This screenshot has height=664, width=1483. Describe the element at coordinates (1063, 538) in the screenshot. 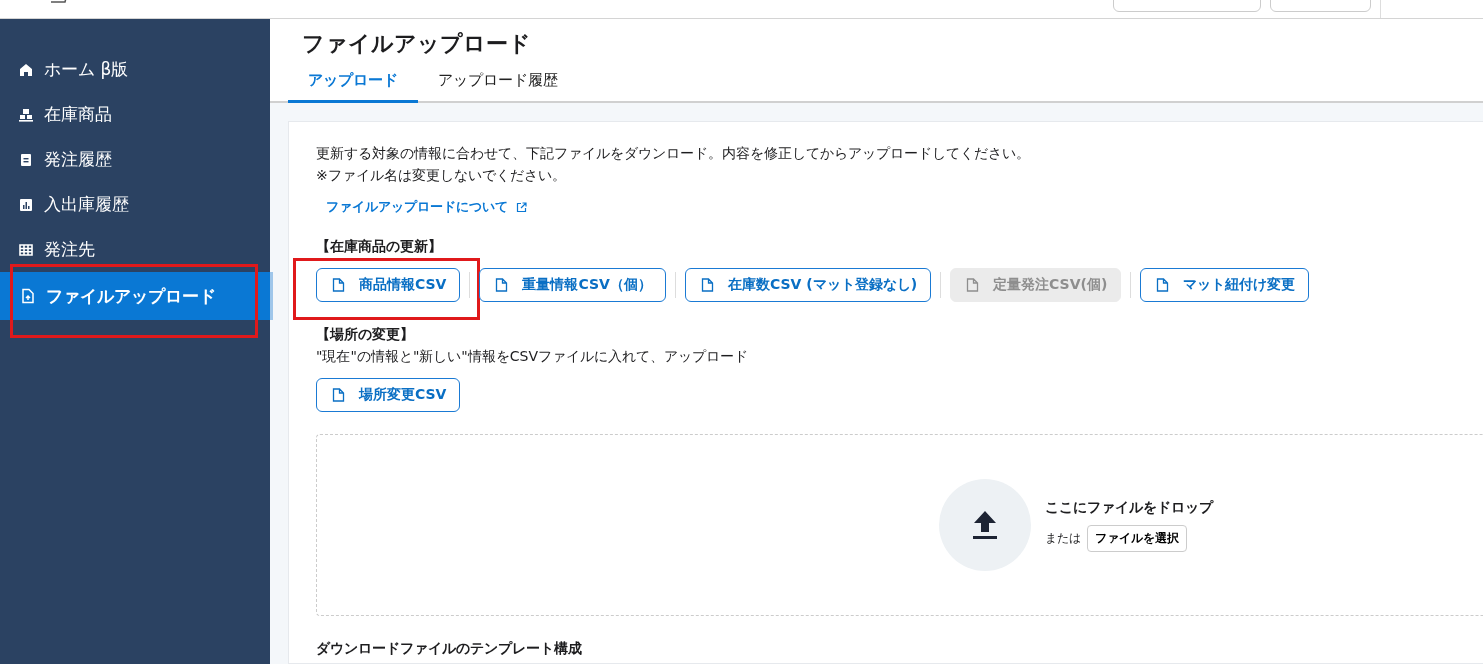

I see `or-text: または` at that location.